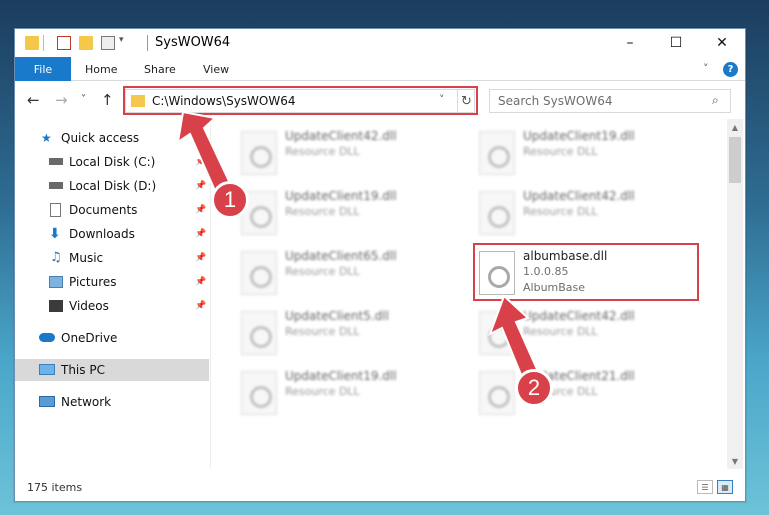 The image size is (769, 515). What do you see at coordinates (89, 306) in the screenshot?
I see `sidebar-item-label: Videos` at bounding box center [89, 306].